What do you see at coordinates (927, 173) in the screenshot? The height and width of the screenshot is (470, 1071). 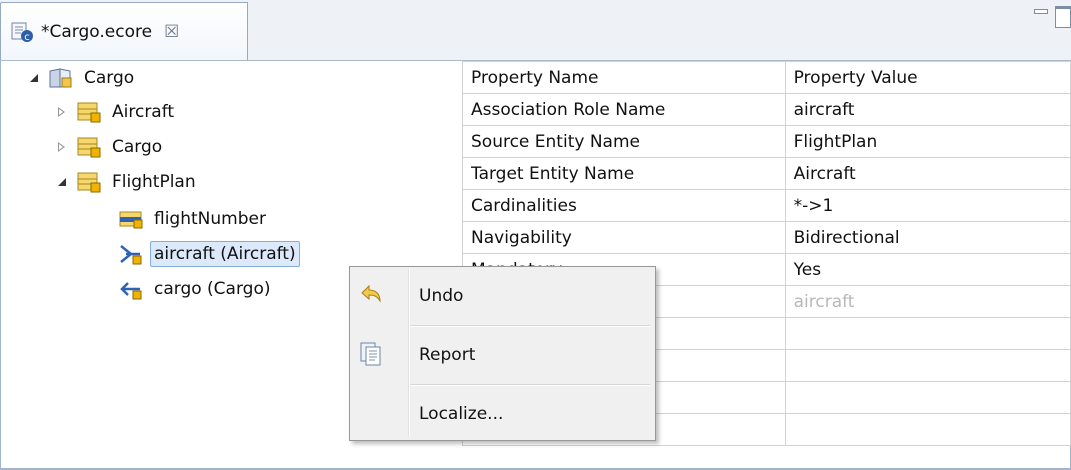 I see `property-value-cell: Aircraft` at bounding box center [927, 173].